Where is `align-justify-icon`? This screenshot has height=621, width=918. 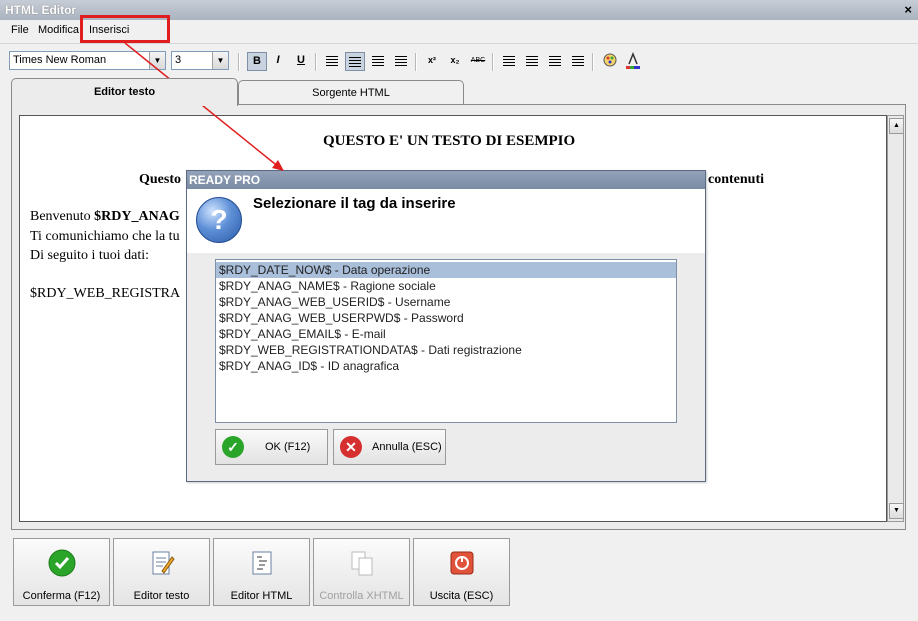
align-justify-icon is located at coordinates (401, 61).